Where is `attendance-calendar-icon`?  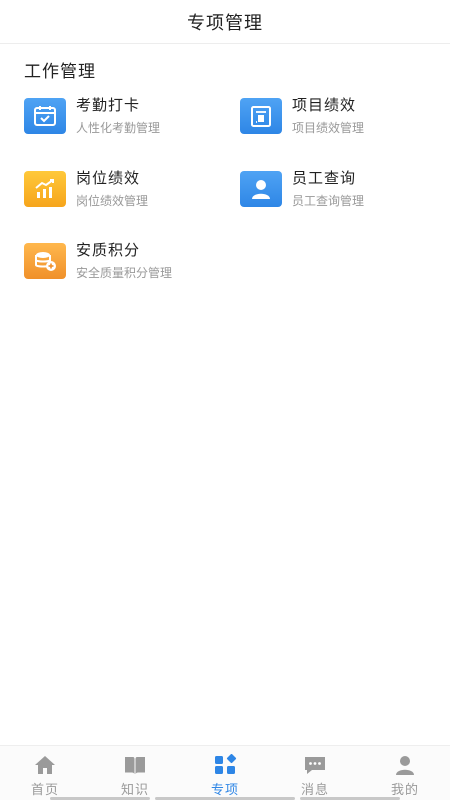
attendance-calendar-icon is located at coordinates (45, 116).